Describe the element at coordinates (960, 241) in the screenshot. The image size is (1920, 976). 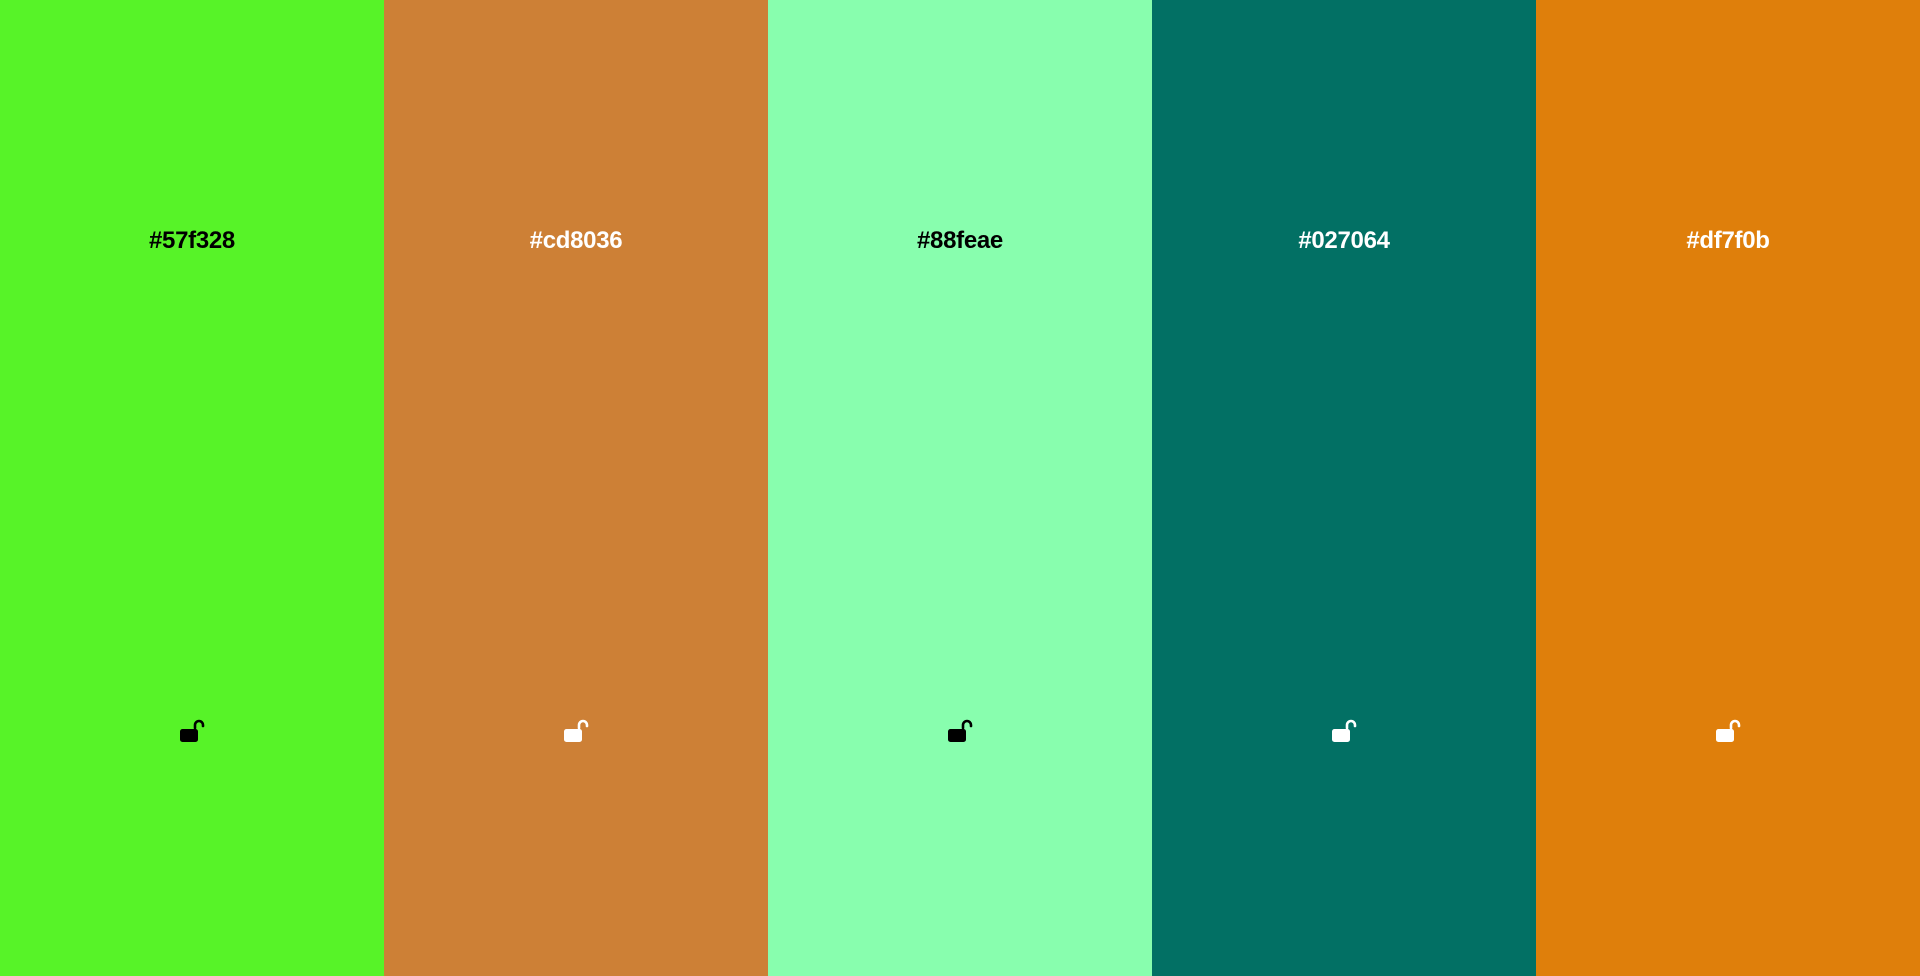
I see `hex-code-label: #88feae` at that location.